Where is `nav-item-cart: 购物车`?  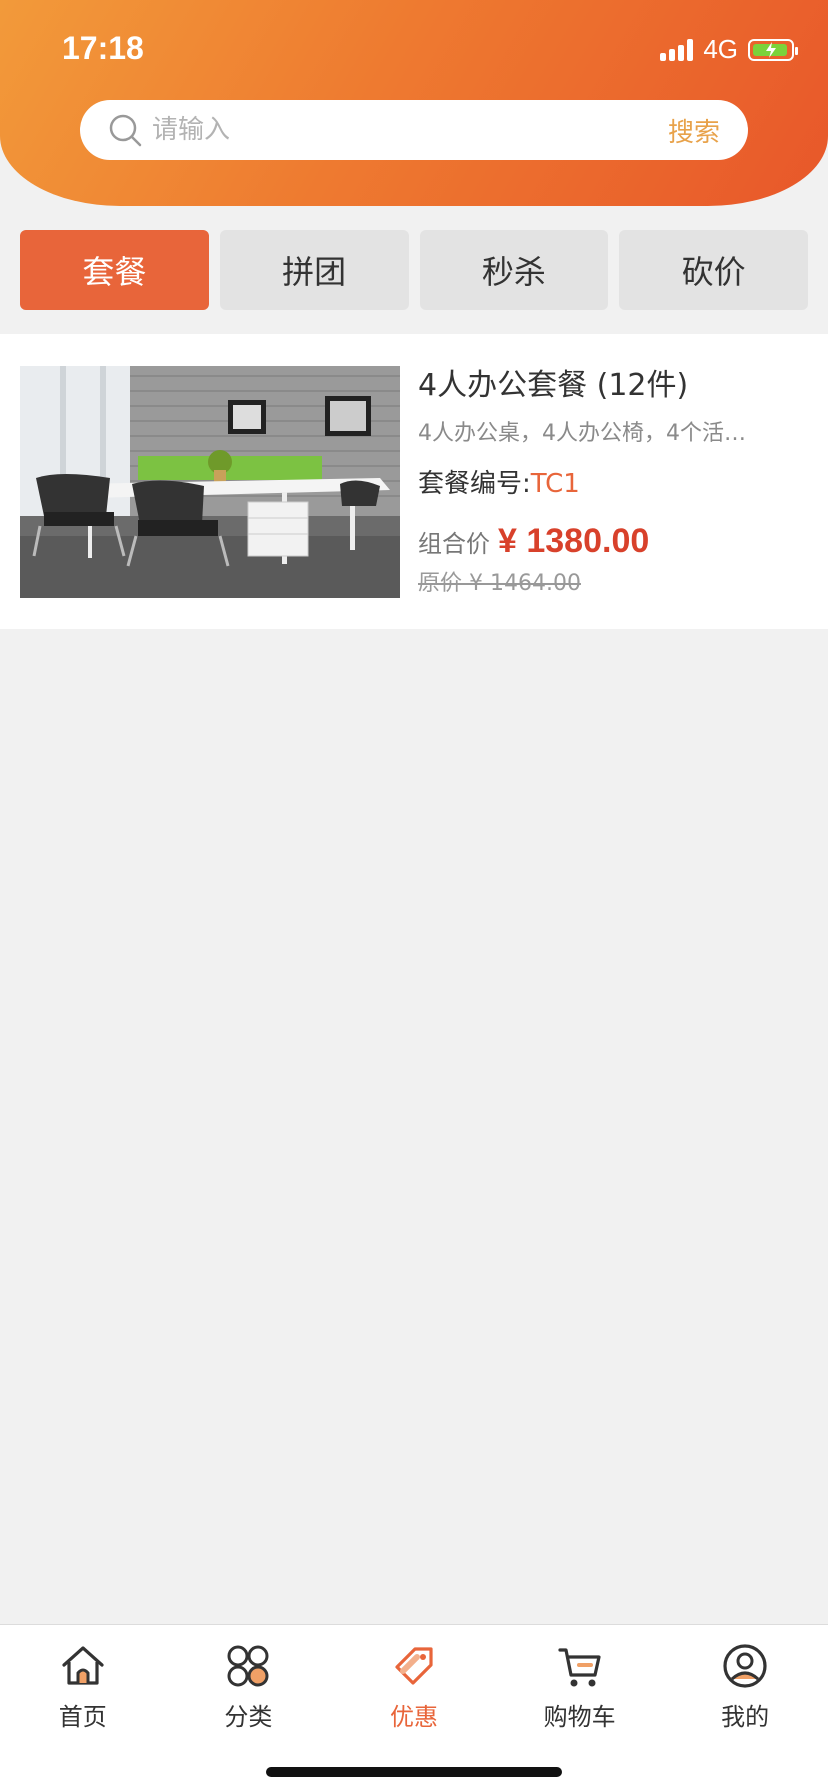
nav-item-cart: 购物车 is located at coordinates (580, 1688).